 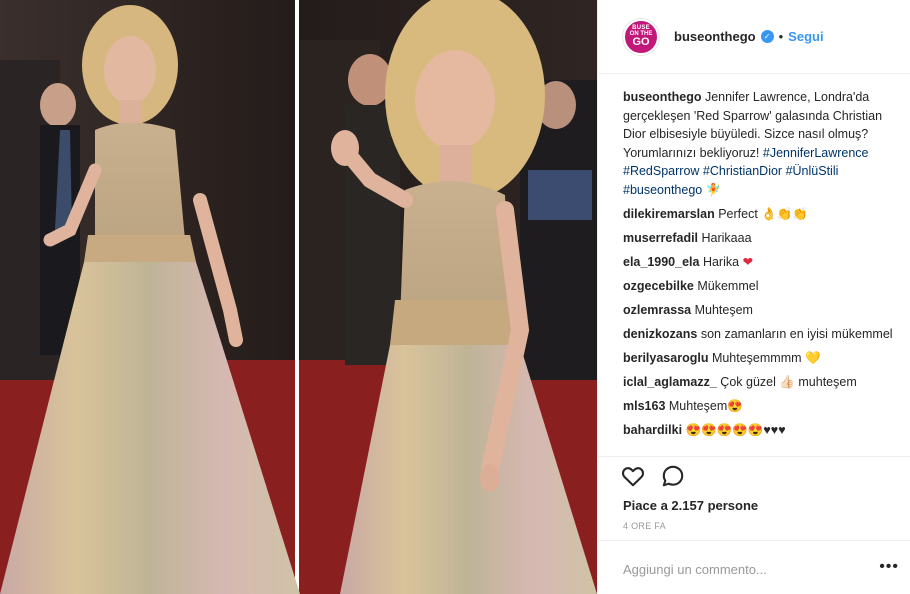 I want to click on comment-item: ela_1990_ela Harika ❤, so click(x=760, y=262).